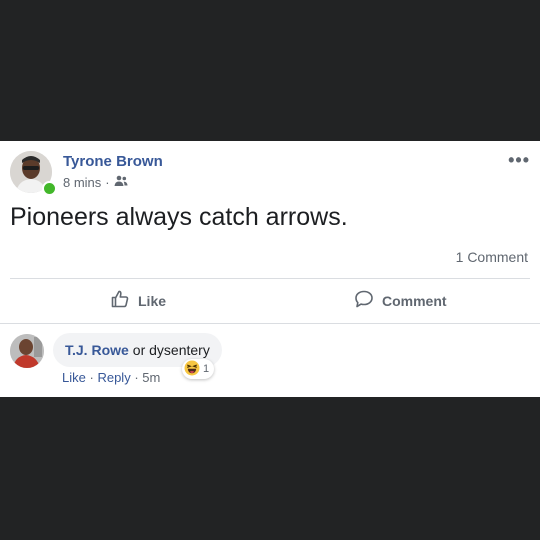 The width and height of the screenshot is (540, 540). Describe the element at coordinates (97, 350) in the screenshot. I see `commenter-name: T.J. Rowe` at that location.